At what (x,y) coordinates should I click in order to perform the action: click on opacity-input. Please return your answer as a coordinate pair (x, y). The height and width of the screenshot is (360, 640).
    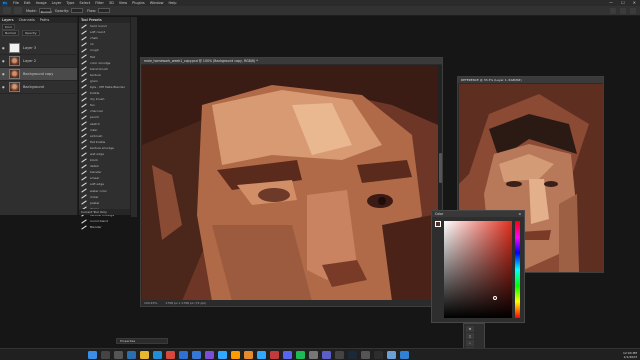
    Looking at the image, I should click on (77, 10).